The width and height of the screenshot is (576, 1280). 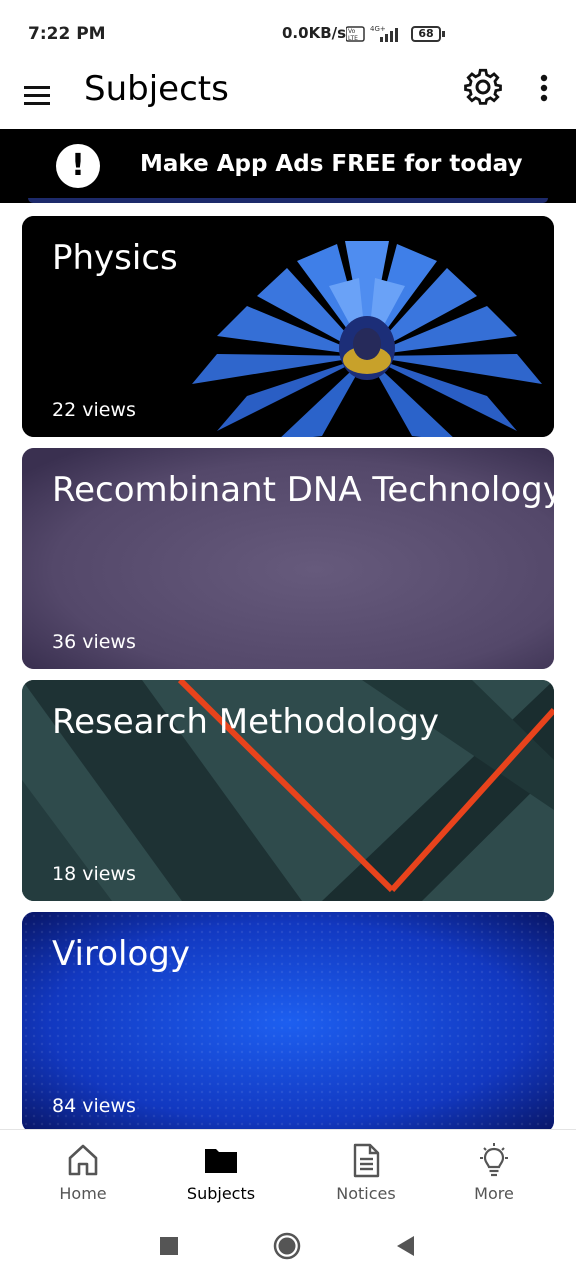 What do you see at coordinates (40, 96) in the screenshot?
I see `hamburger-menu-icon` at bounding box center [40, 96].